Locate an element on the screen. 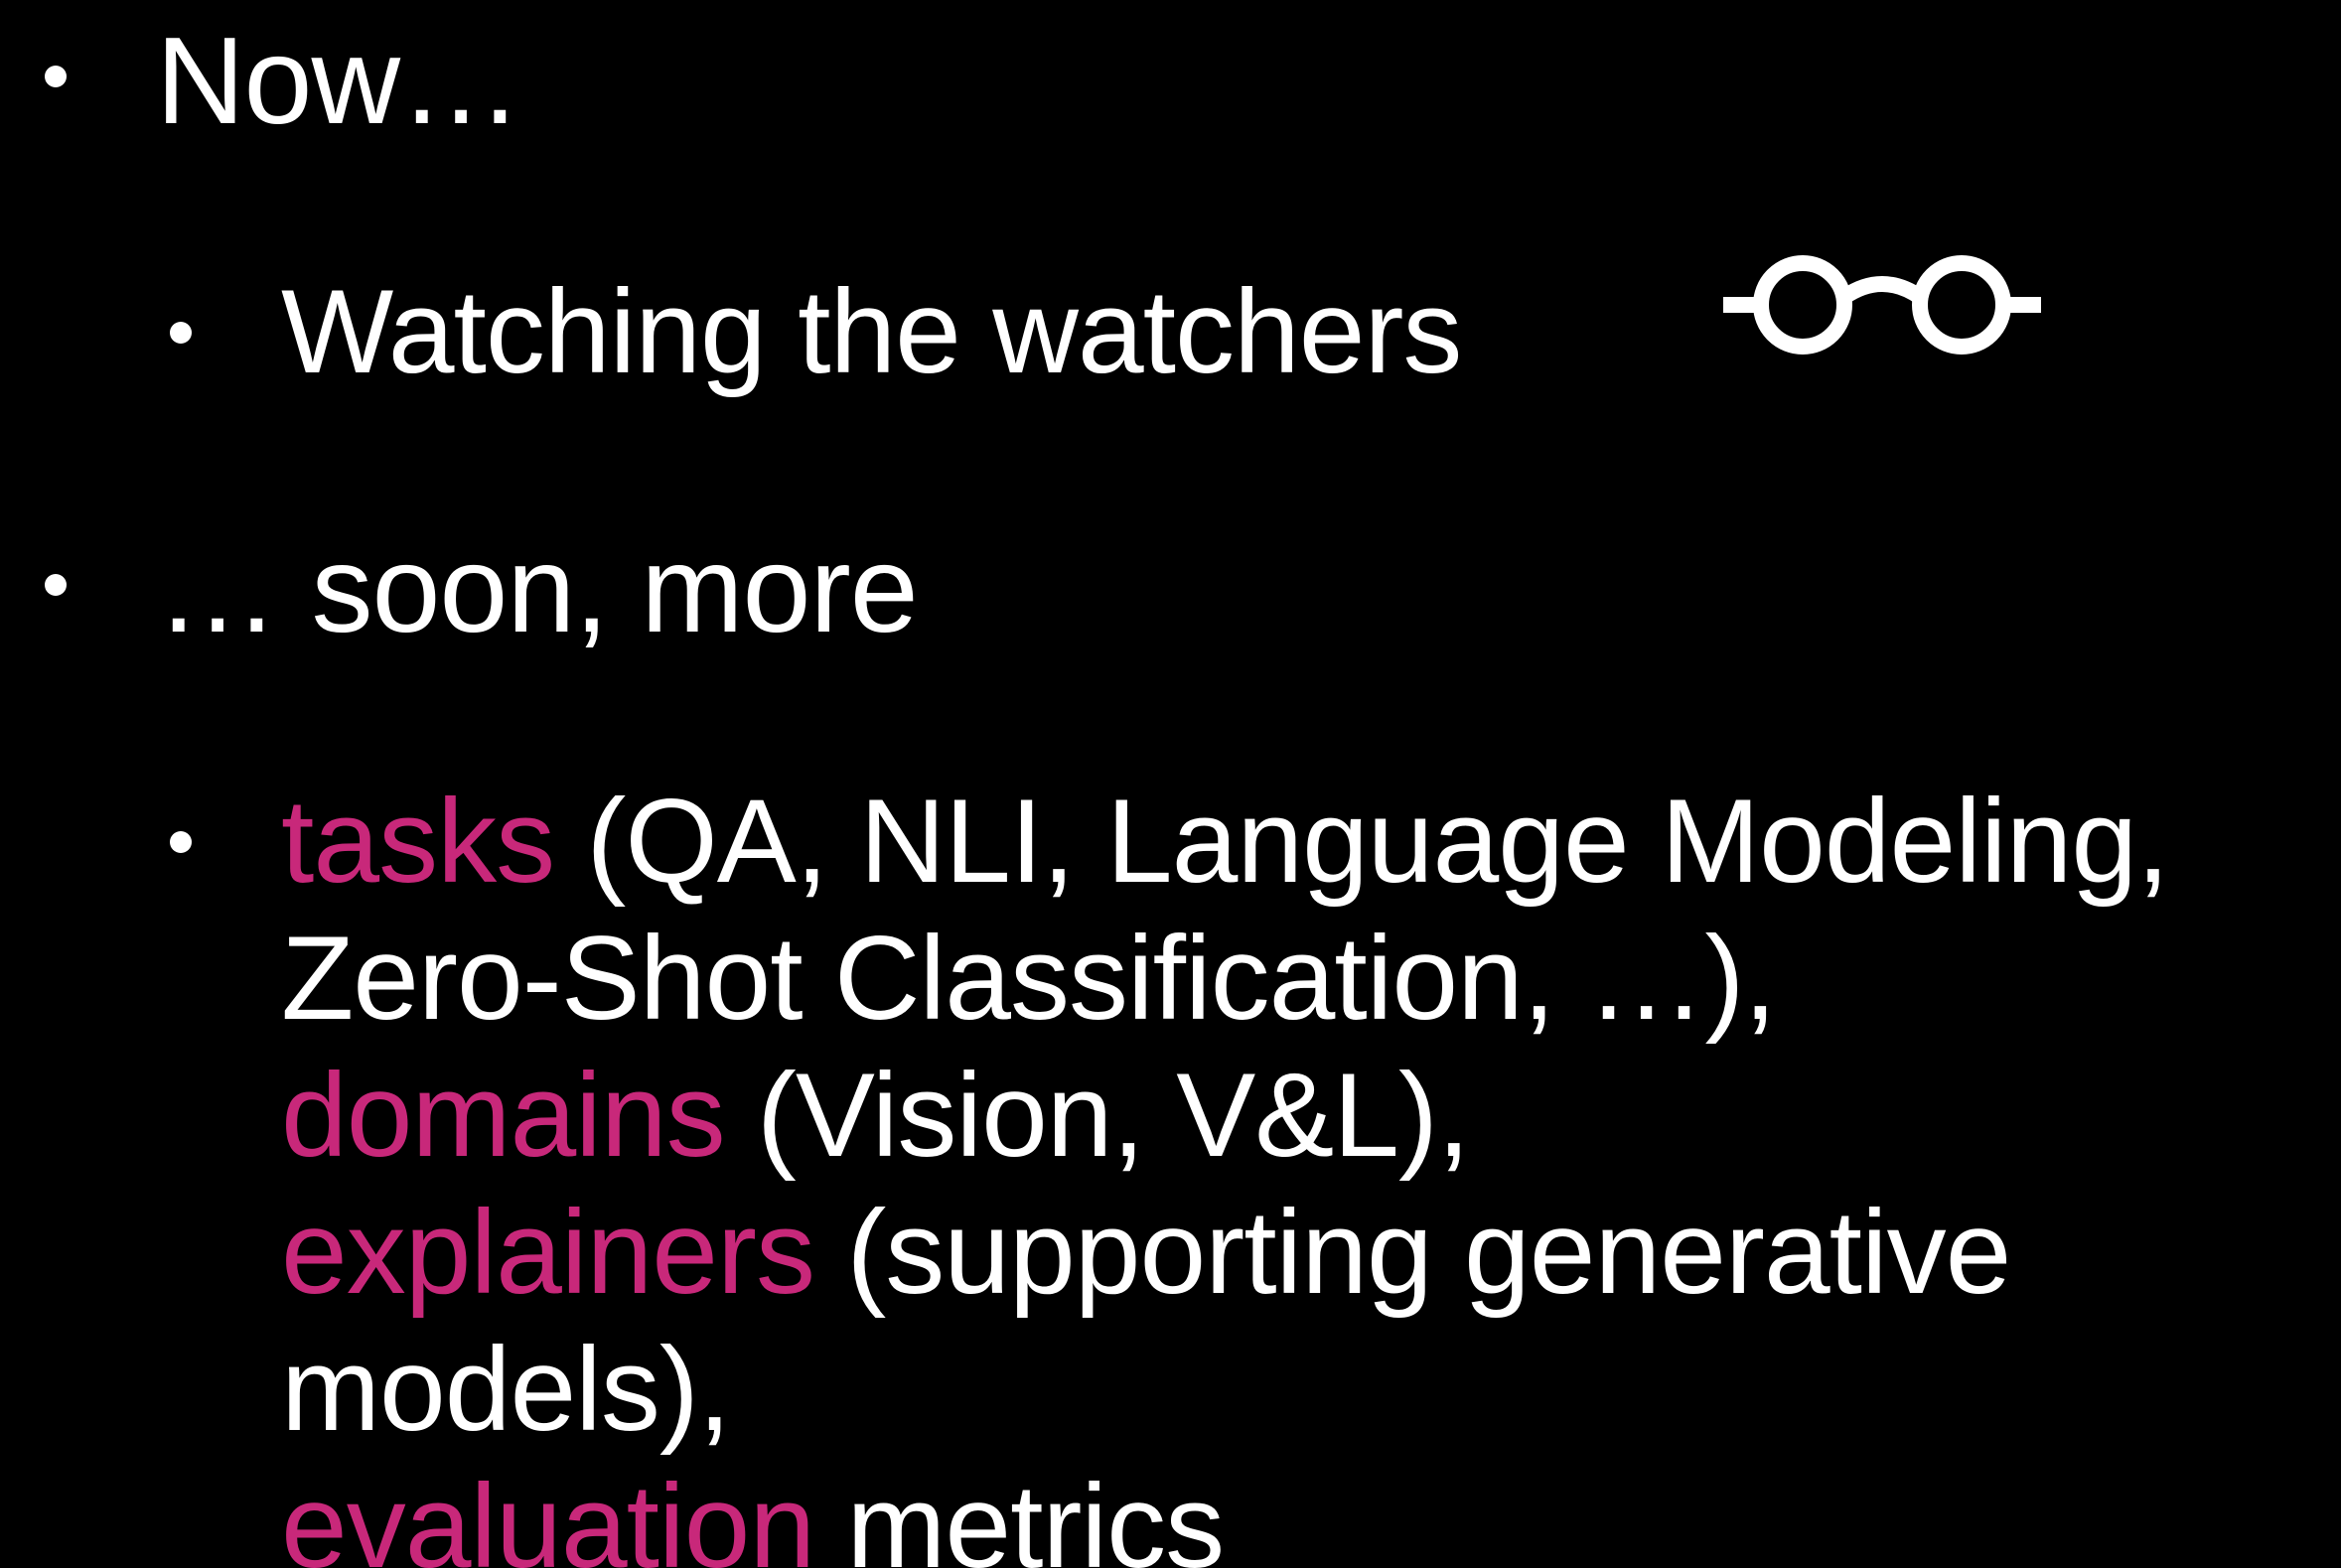  more-line-explainers: explainers (supporting generative is located at coordinates (1146, 1252).